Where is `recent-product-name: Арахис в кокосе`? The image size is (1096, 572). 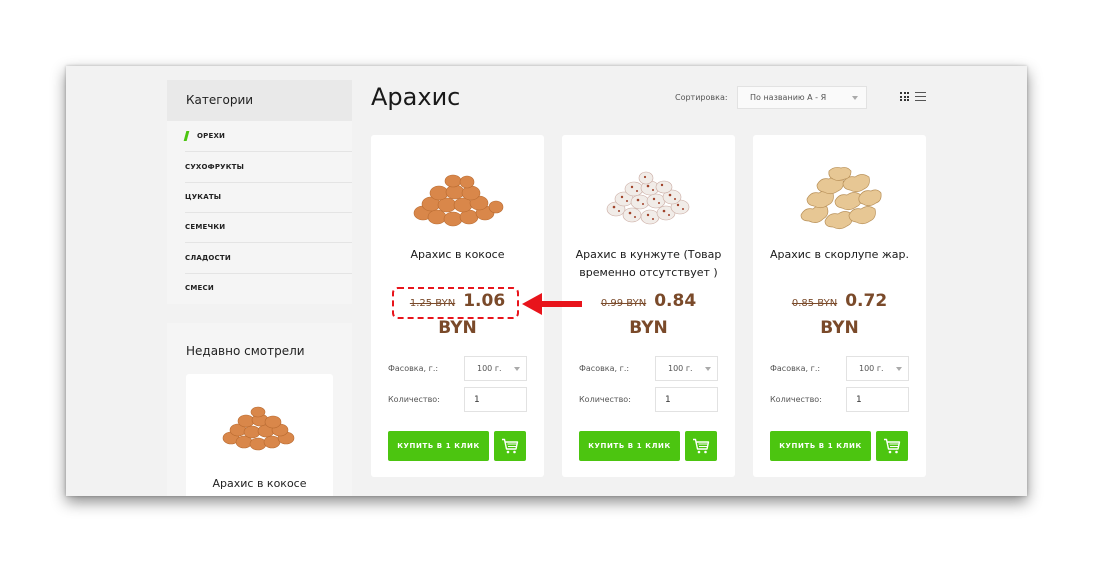 recent-product-name: Арахис в кокосе is located at coordinates (259, 483).